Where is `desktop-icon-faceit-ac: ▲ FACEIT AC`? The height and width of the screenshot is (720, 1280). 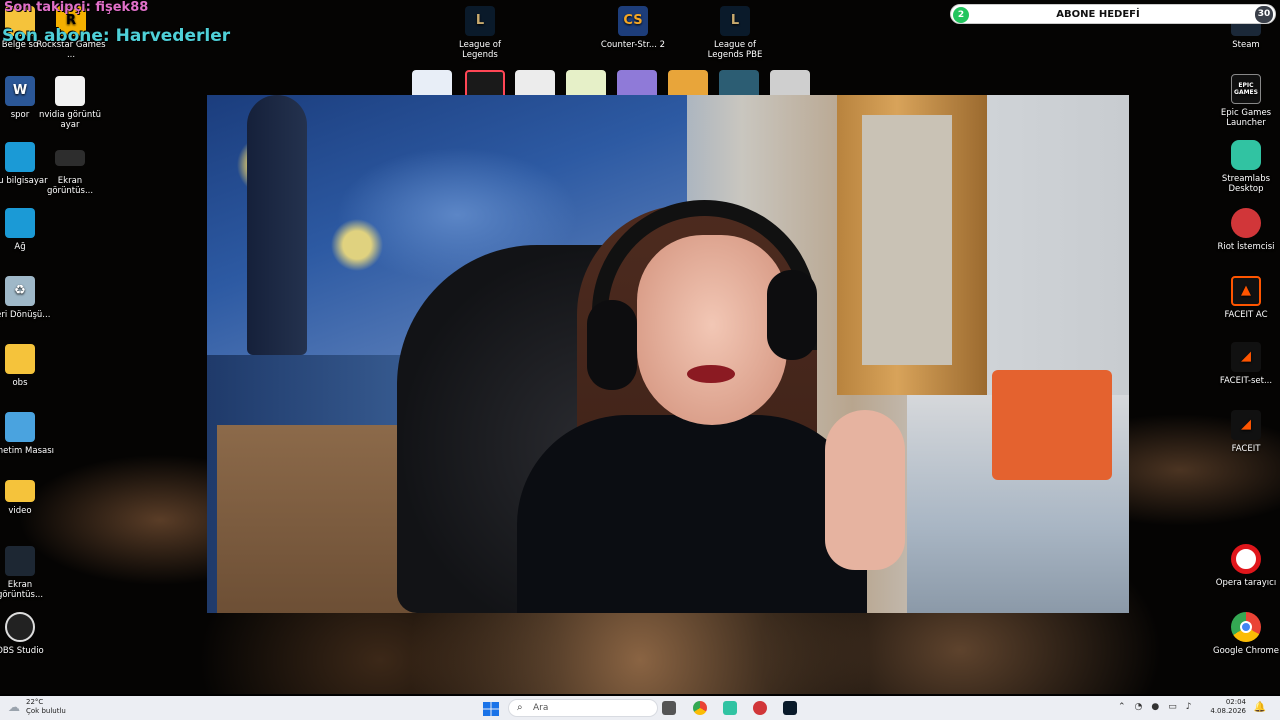 desktop-icon-faceit-ac: ▲ FACEIT AC is located at coordinates (1245, 298).